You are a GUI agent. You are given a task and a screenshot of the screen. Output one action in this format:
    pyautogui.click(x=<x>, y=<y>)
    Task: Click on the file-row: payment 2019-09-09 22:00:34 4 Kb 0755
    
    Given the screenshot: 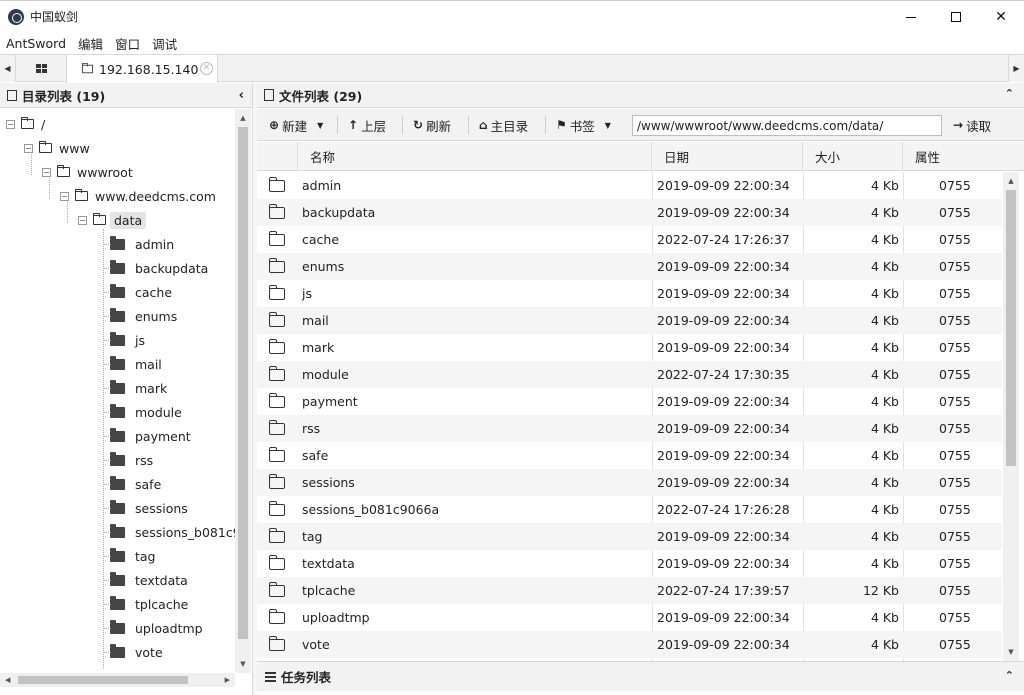 What is the action you would take?
    pyautogui.click(x=629, y=401)
    